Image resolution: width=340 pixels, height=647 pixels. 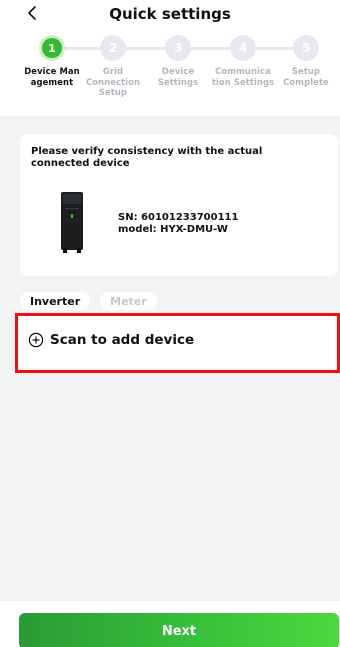 I want to click on step-1-label: Device Man agement, so click(x=52, y=76).